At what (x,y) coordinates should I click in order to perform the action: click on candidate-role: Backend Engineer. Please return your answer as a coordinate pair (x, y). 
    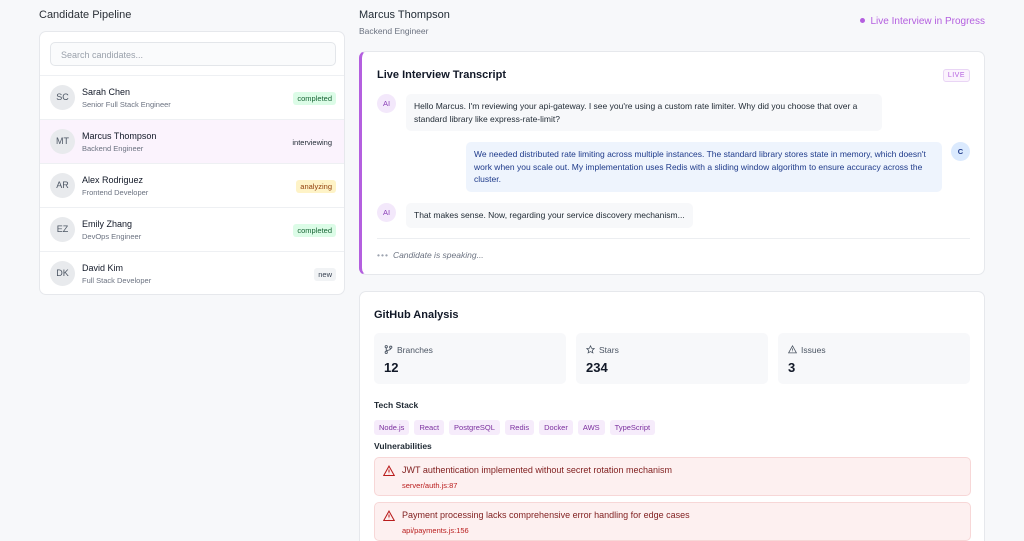
    Looking at the image, I should click on (113, 148).